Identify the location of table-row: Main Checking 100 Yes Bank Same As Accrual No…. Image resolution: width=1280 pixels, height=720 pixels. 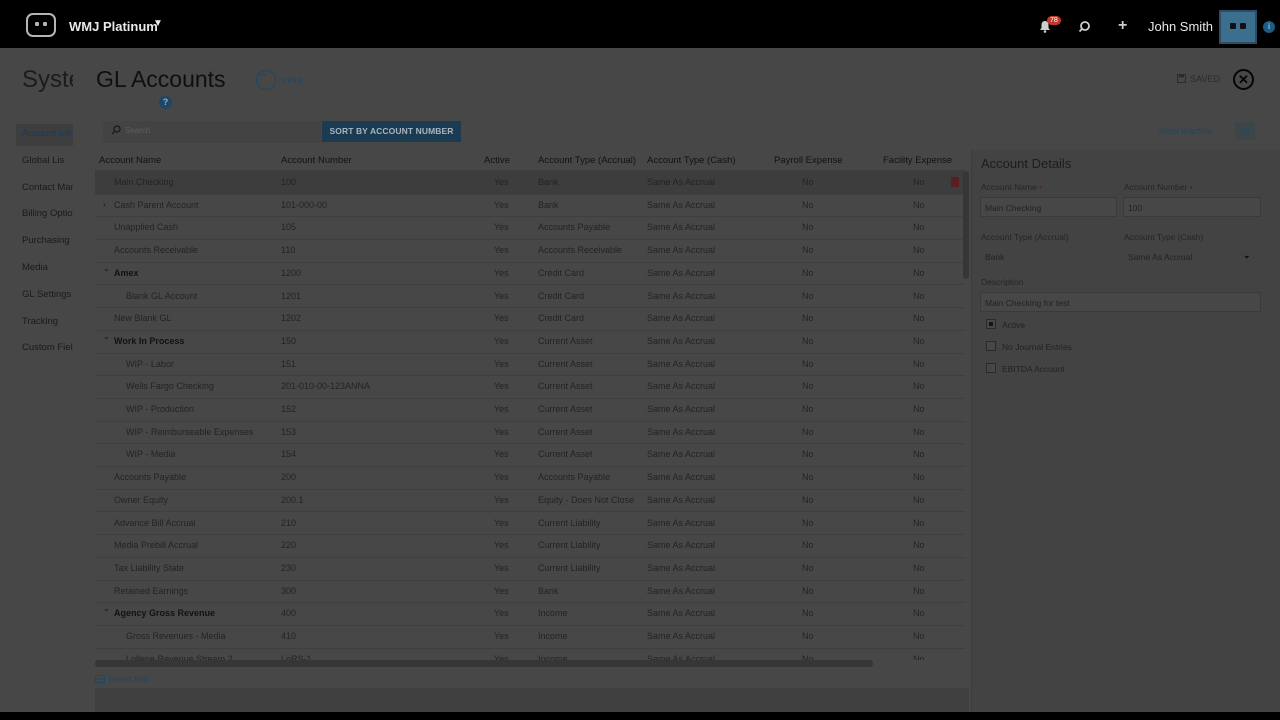
(530, 183).